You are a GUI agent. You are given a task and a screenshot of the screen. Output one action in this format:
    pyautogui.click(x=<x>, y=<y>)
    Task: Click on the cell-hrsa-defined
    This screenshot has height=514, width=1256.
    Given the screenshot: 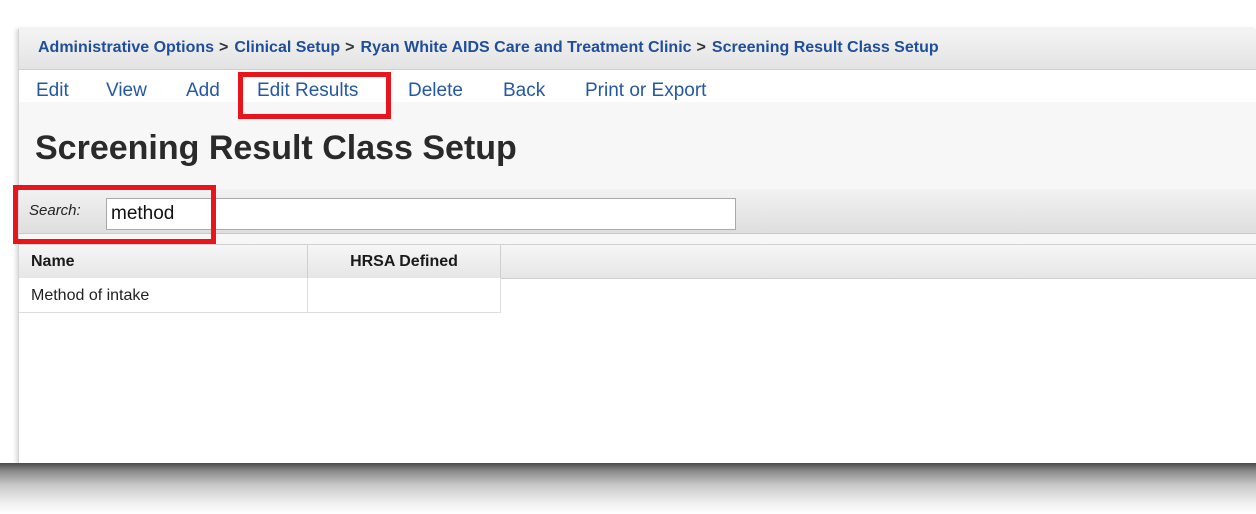 What is the action you would take?
    pyautogui.click(x=404, y=295)
    